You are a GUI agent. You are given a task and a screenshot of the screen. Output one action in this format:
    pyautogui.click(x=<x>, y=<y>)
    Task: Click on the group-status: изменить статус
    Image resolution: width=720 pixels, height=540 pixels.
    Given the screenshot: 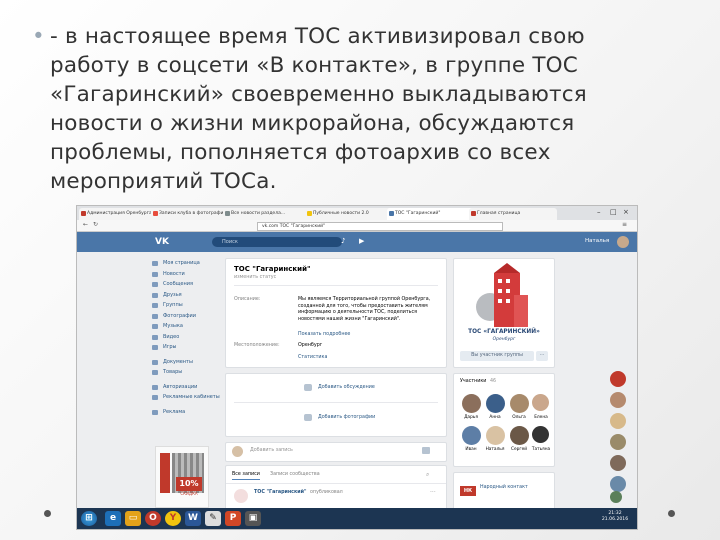 What is the action you would take?
    pyautogui.click(x=255, y=278)
    